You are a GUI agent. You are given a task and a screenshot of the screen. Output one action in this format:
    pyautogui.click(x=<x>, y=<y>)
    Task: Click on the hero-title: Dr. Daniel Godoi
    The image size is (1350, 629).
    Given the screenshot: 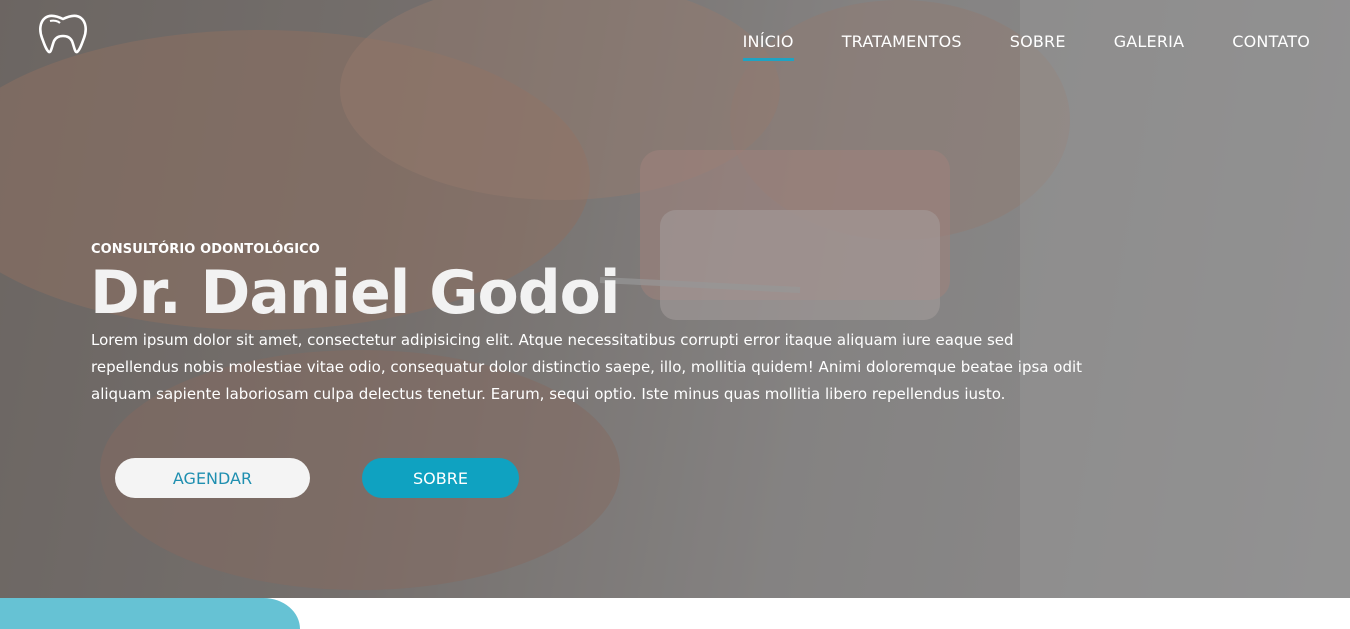 What is the action you would take?
    pyautogui.click(x=355, y=293)
    